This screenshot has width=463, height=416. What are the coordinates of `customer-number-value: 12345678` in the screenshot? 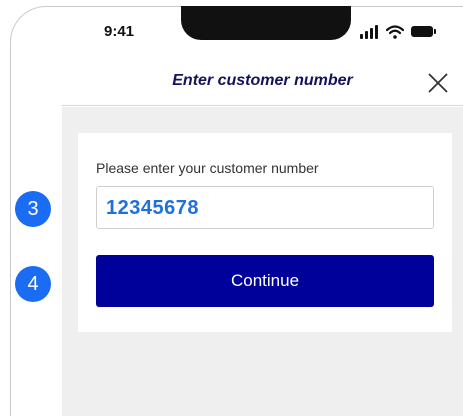 It's located at (152, 208).